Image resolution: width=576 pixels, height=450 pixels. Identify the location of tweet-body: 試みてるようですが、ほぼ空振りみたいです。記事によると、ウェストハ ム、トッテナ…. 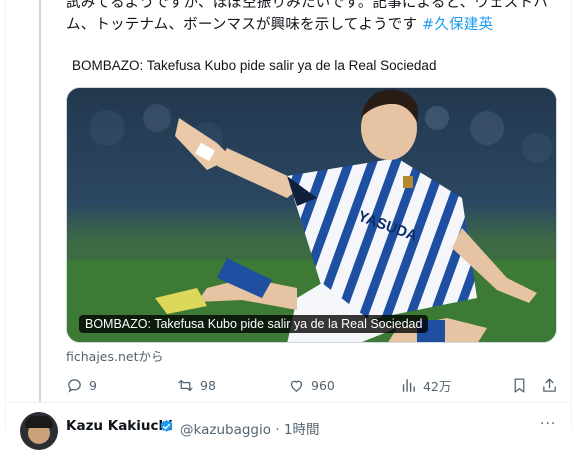
(316, 18).